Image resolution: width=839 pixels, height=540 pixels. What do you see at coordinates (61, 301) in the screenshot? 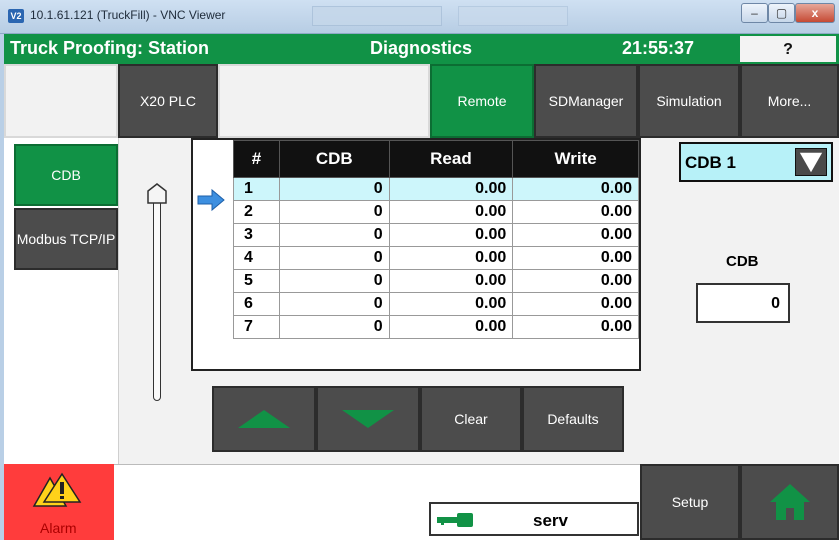
I see `side-nav: CDB Modbus TCP/IP` at bounding box center [61, 301].